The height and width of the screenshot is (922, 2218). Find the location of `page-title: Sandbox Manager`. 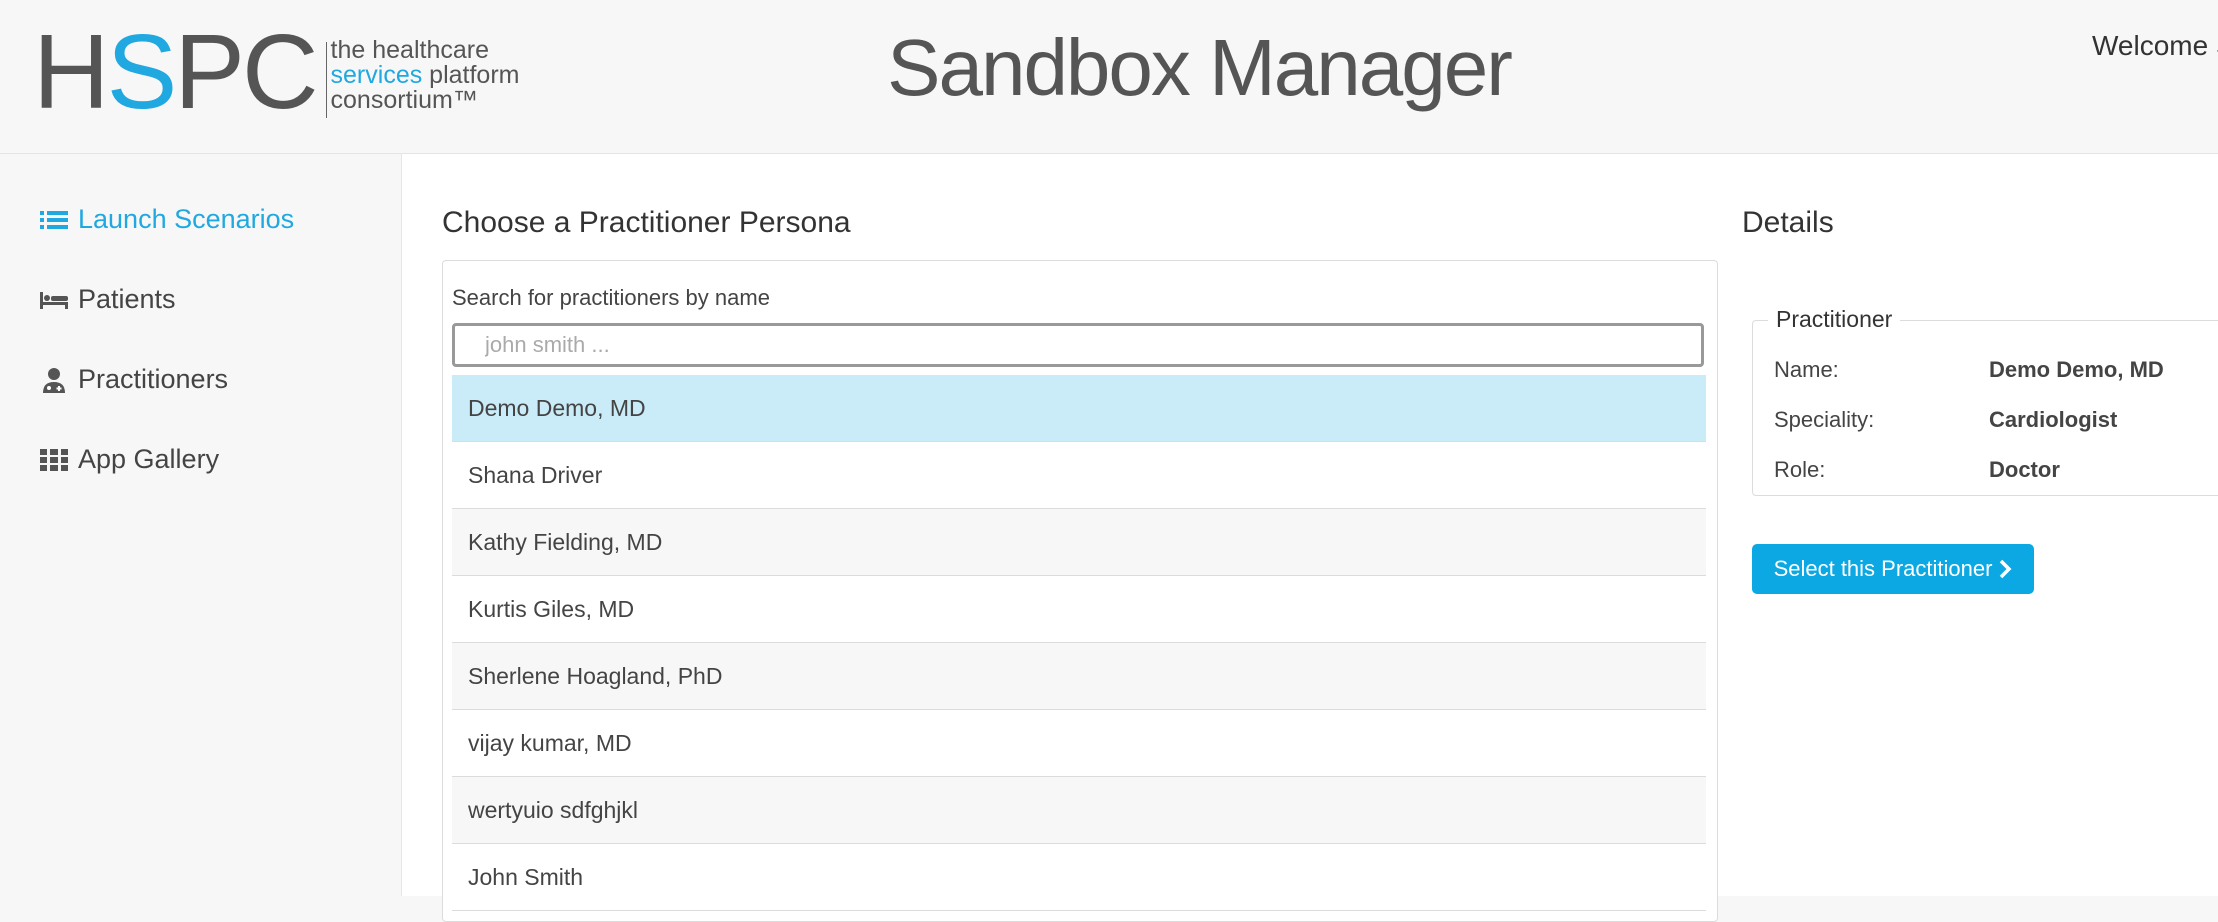

page-title: Sandbox Manager is located at coordinates (1200, 67).